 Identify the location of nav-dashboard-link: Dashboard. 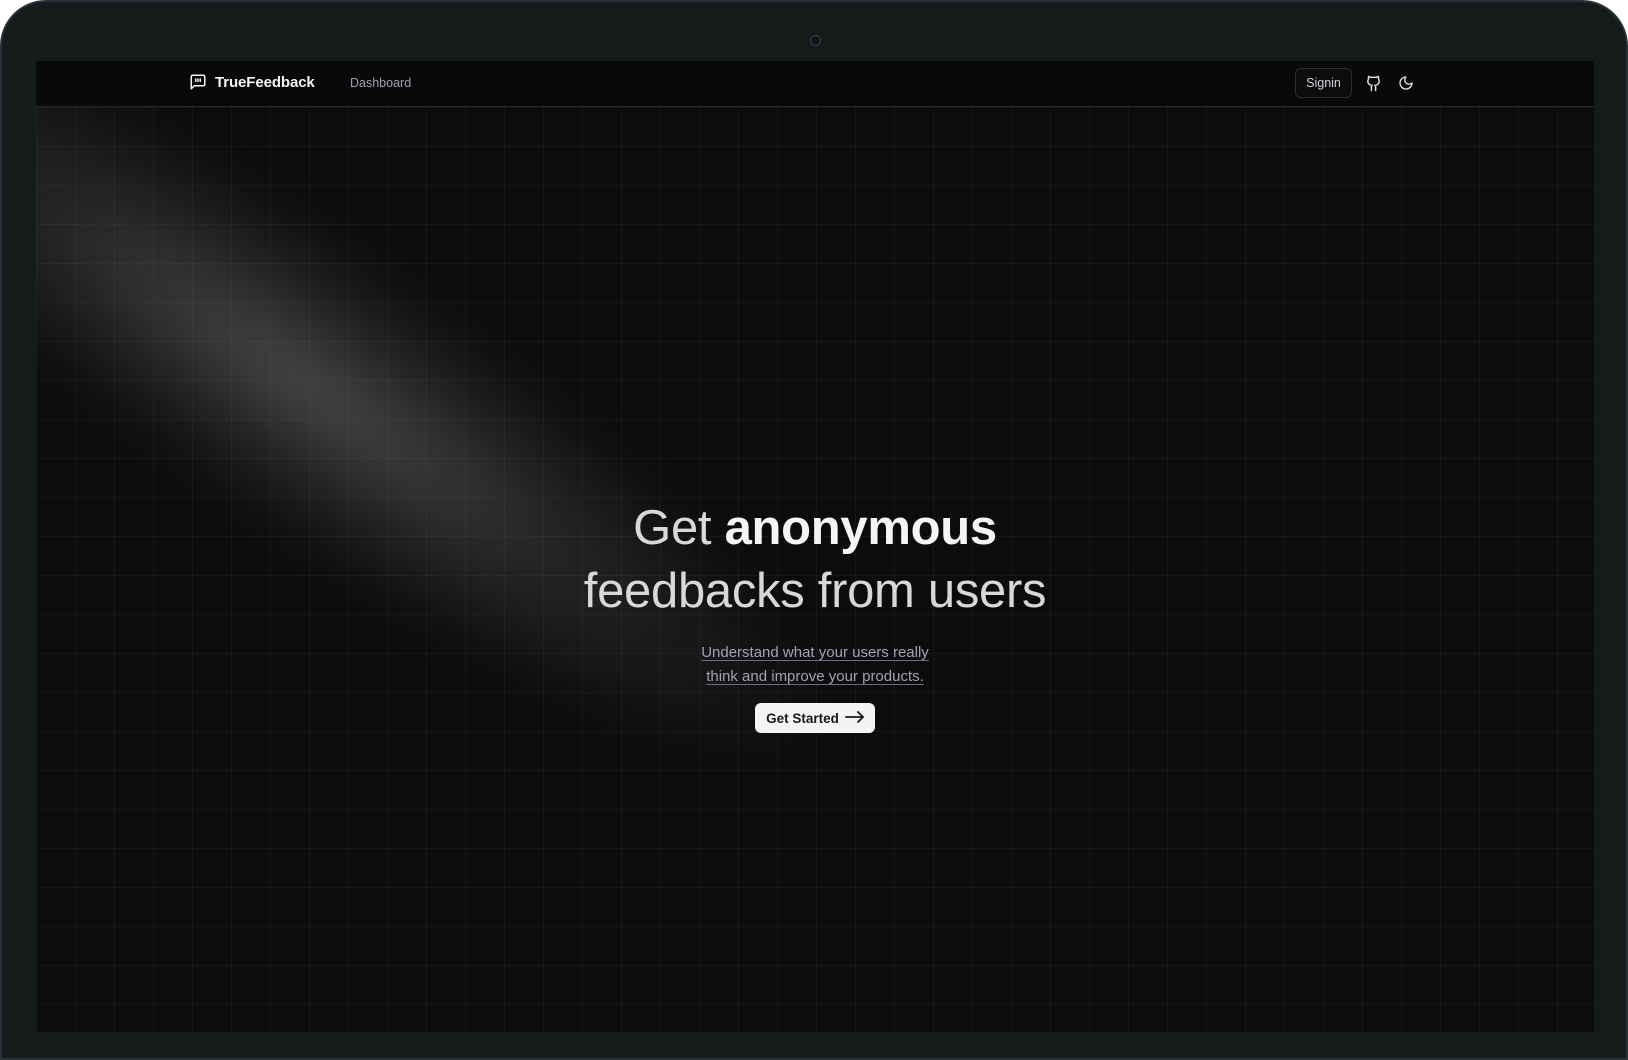
(380, 83).